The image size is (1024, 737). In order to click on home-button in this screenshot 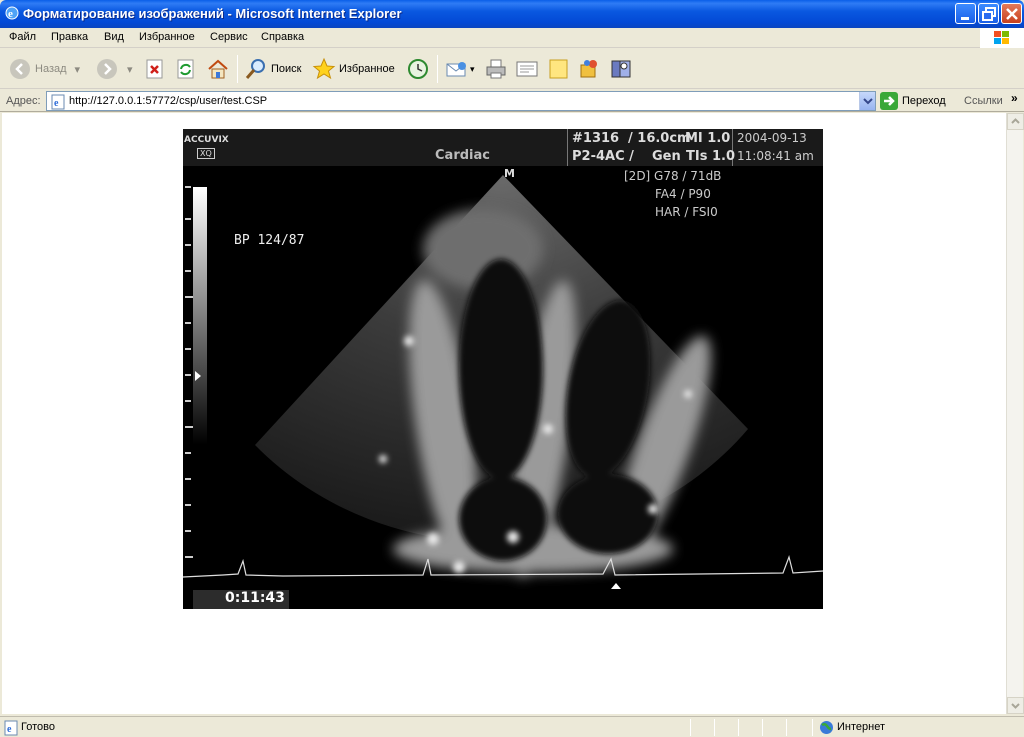, I will do `click(218, 69)`.